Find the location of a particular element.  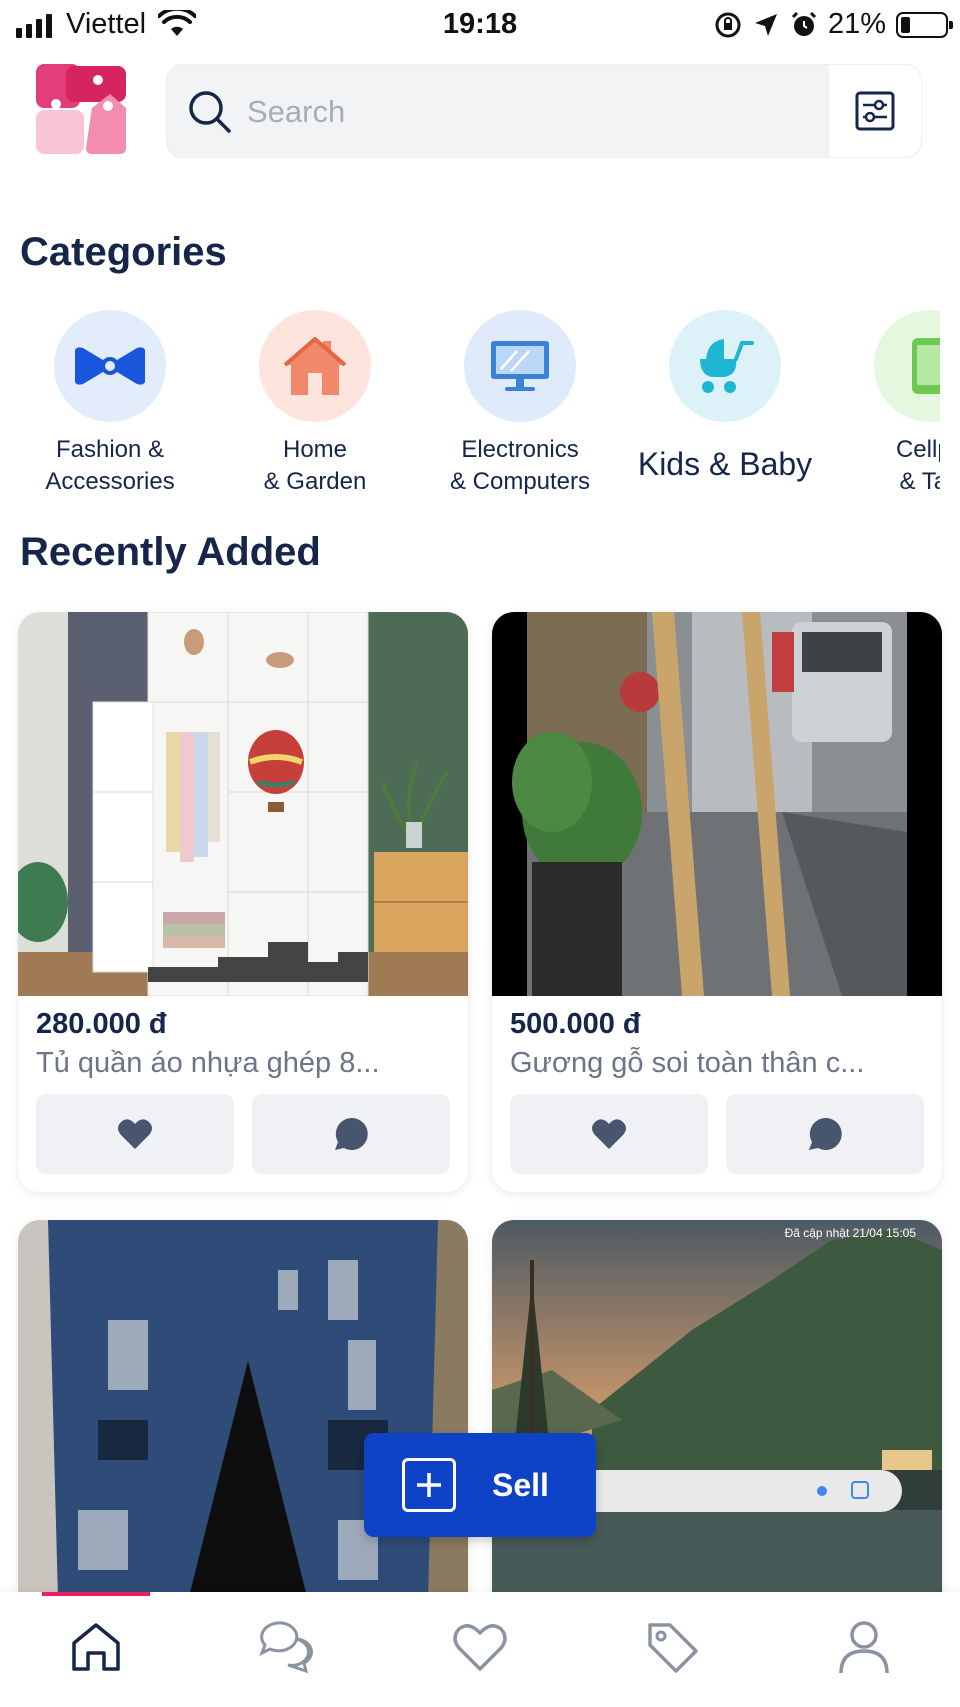

home-icon is located at coordinates (96, 1647).